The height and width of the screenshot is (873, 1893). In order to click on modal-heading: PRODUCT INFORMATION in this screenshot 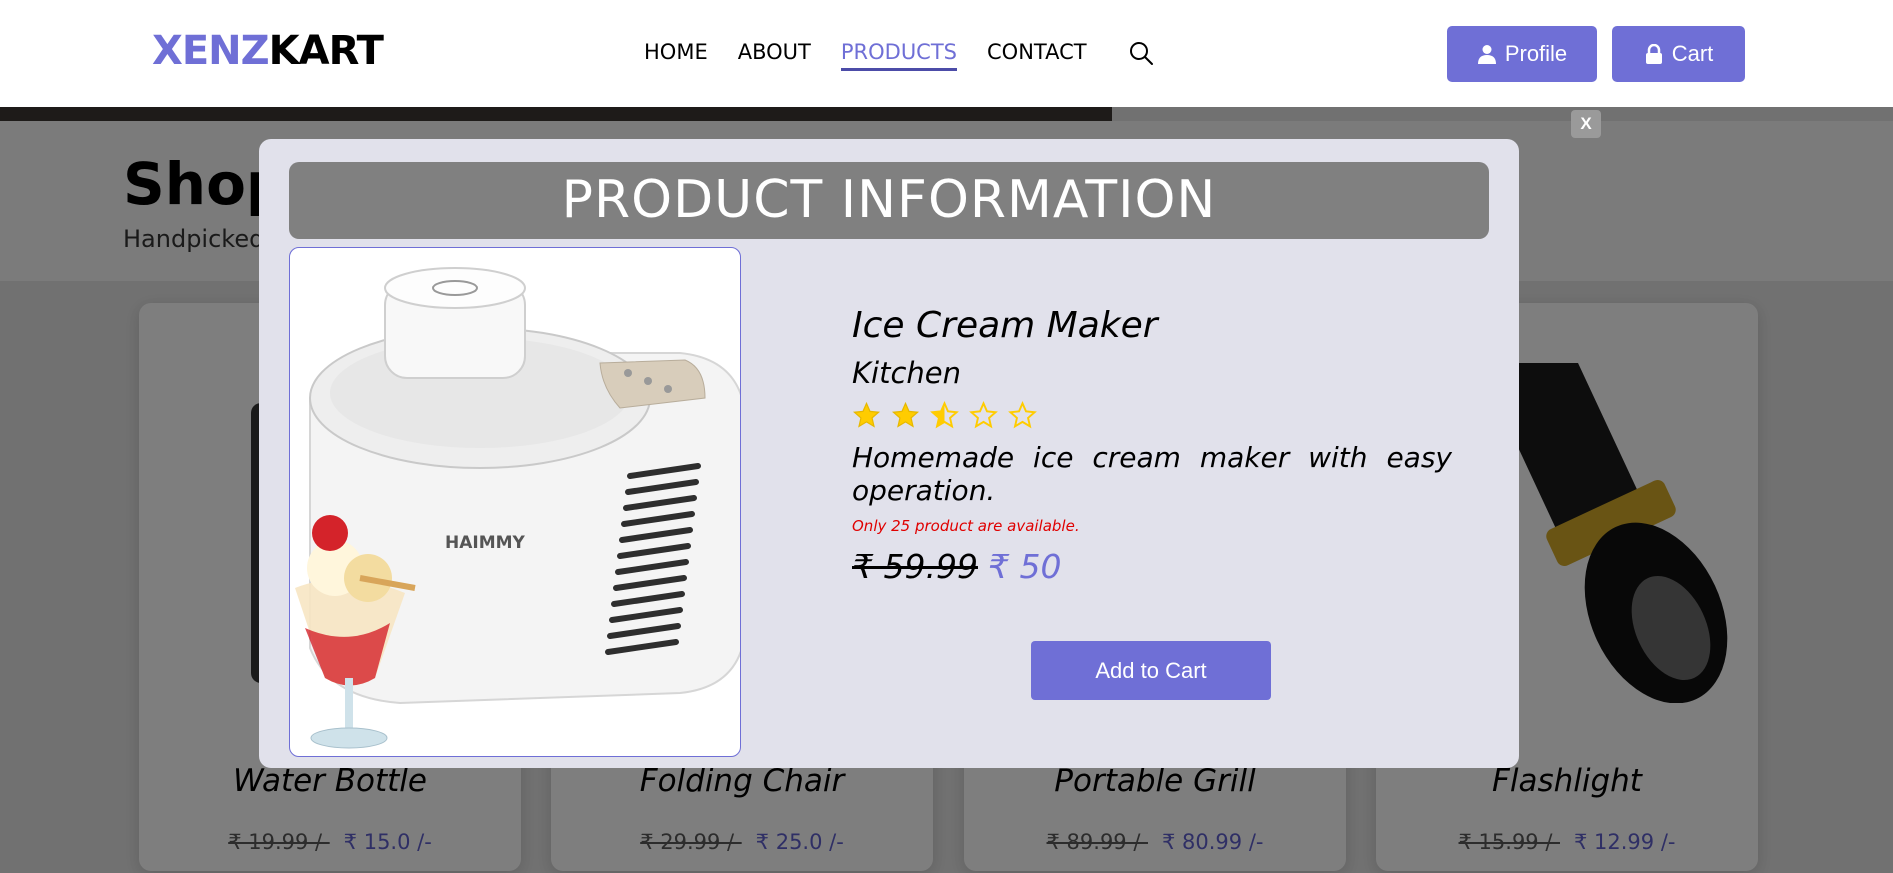, I will do `click(889, 200)`.